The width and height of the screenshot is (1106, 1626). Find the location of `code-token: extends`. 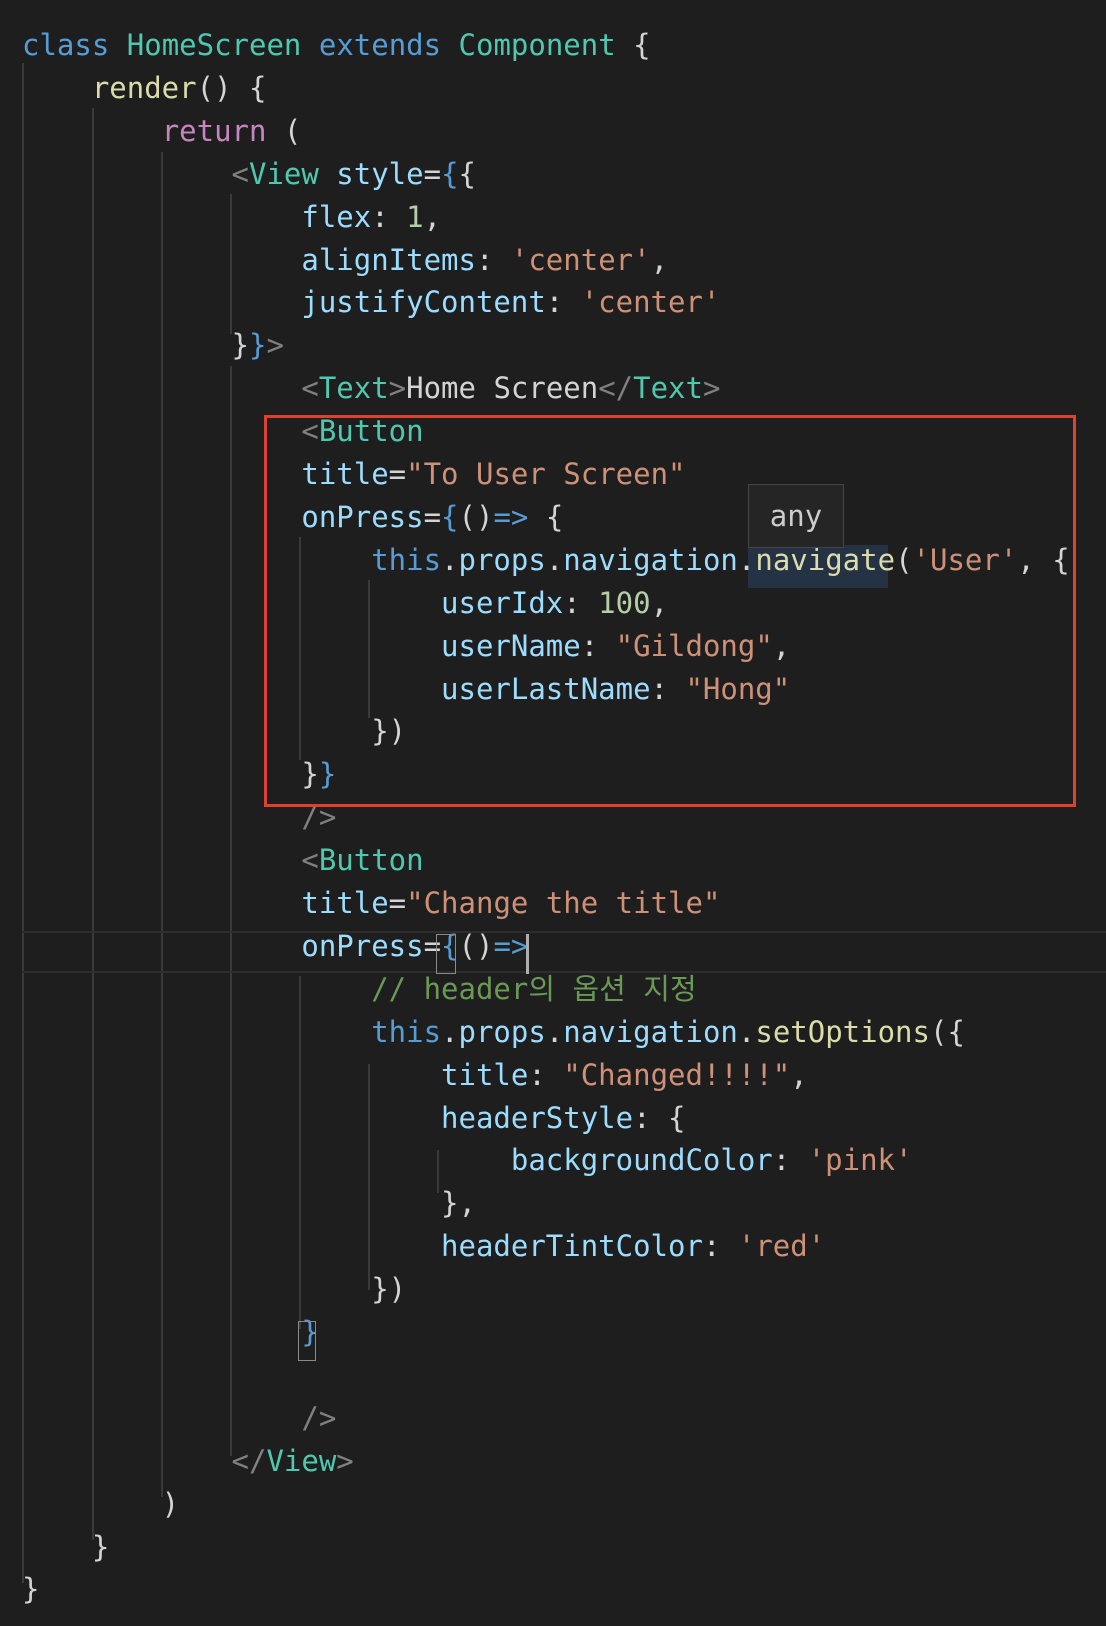

code-token: extends is located at coordinates (380, 45).